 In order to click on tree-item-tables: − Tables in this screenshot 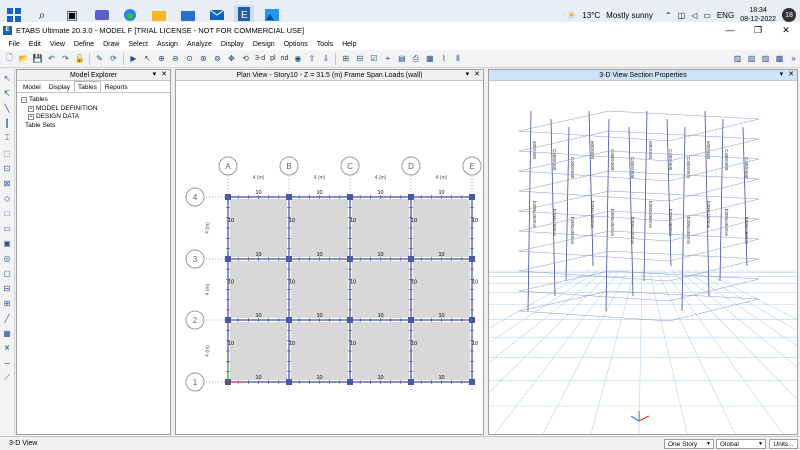, I will do `click(95, 100)`.